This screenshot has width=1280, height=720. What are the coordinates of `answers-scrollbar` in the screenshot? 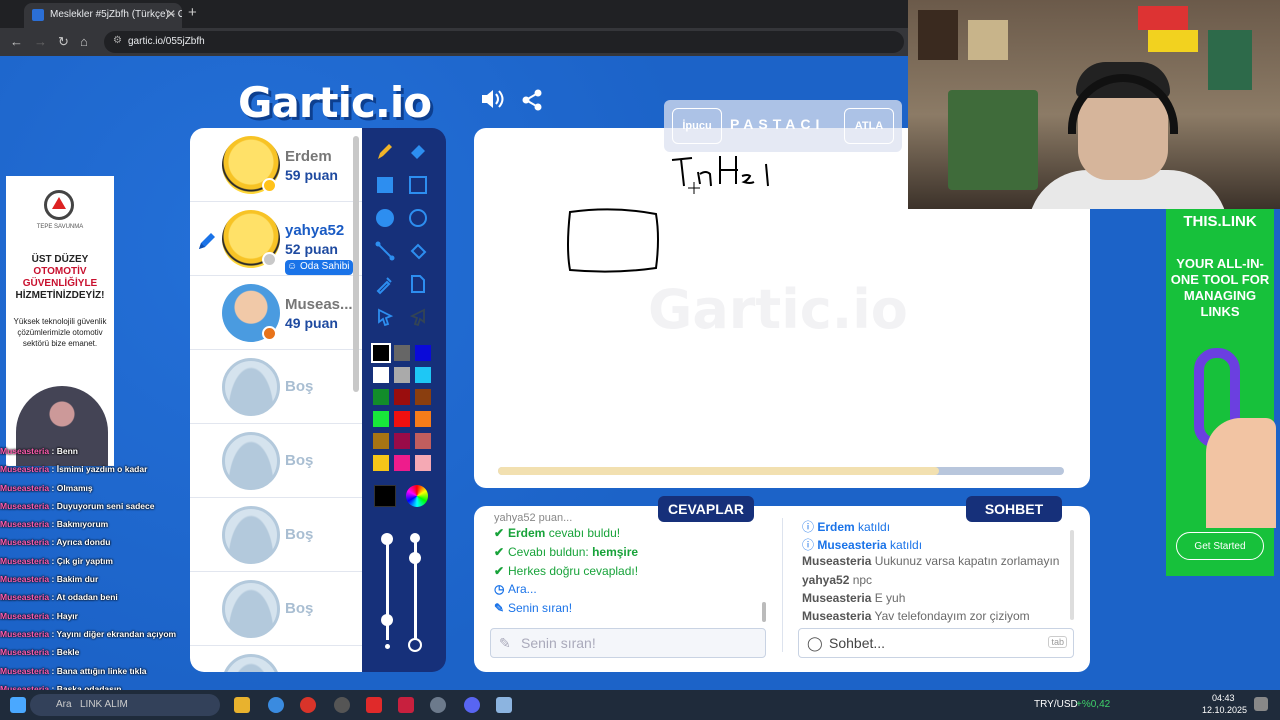 It's located at (764, 612).